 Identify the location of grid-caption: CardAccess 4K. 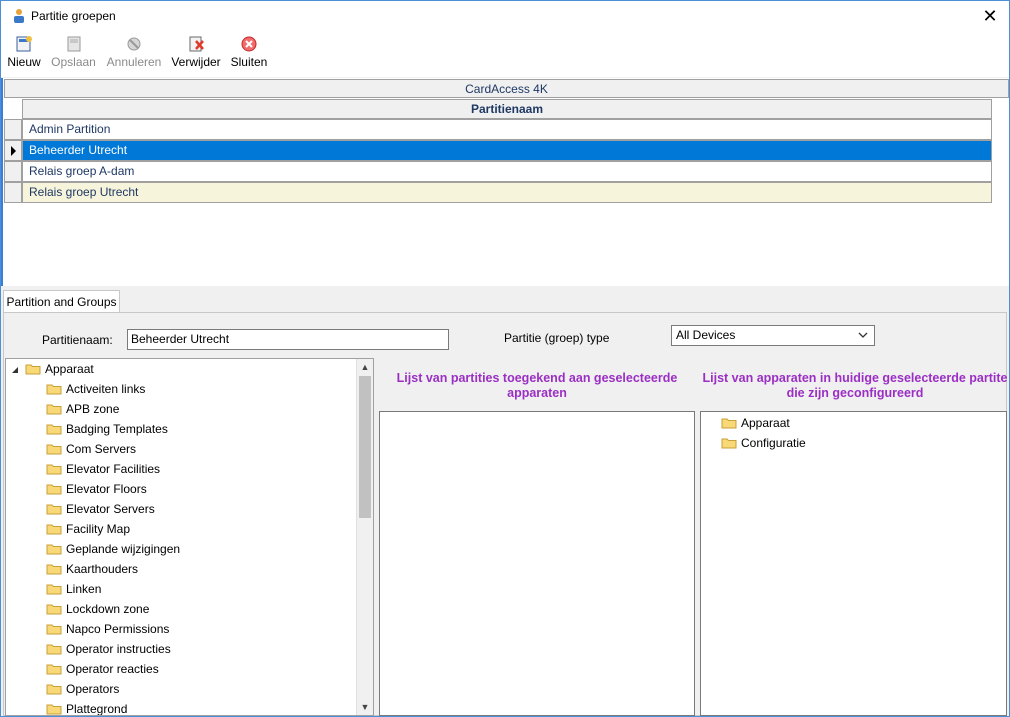
(506, 88).